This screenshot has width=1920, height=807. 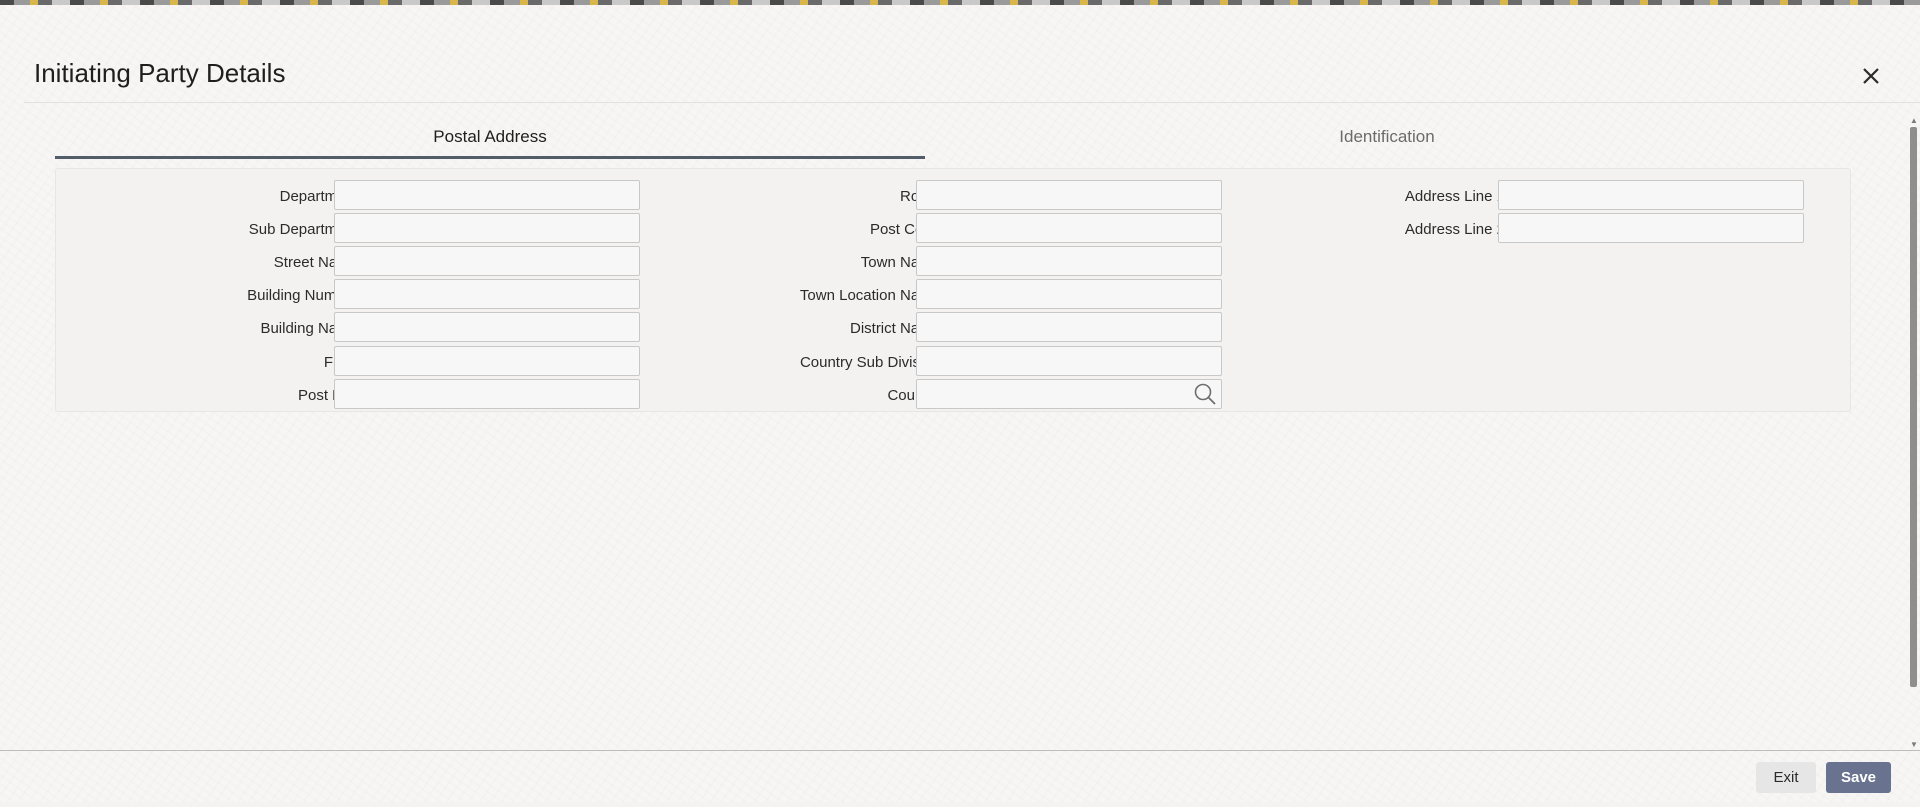 I want to click on address-line-1-label: Address Line 1, so click(x=1454, y=196).